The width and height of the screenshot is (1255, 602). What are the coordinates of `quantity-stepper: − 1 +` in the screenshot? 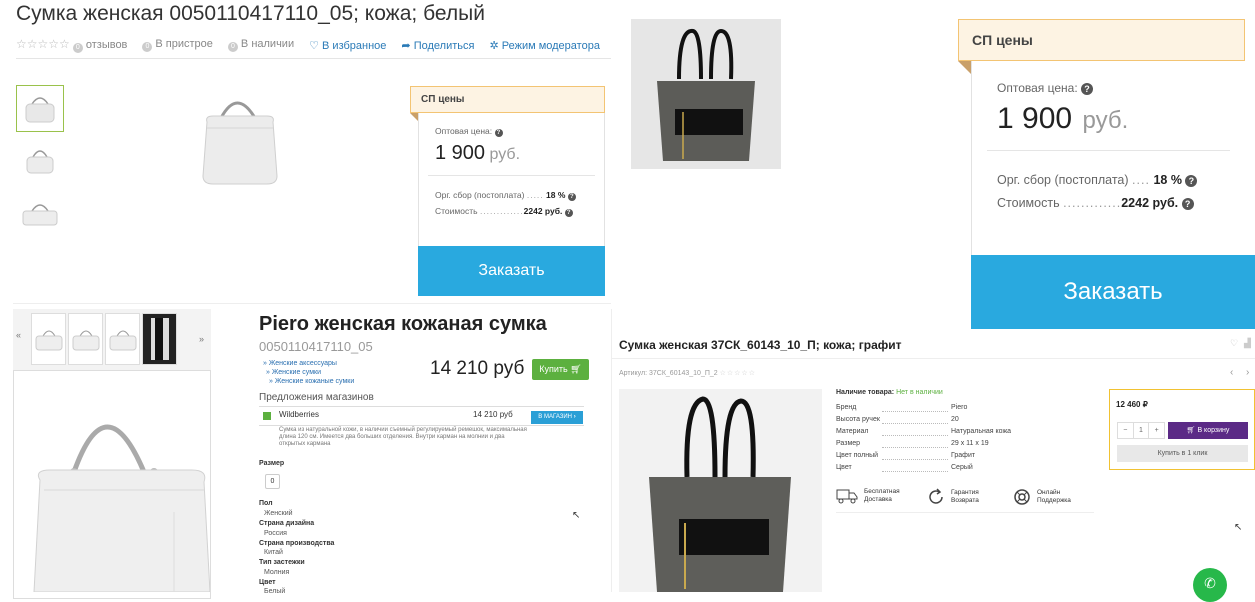 It's located at (1141, 430).